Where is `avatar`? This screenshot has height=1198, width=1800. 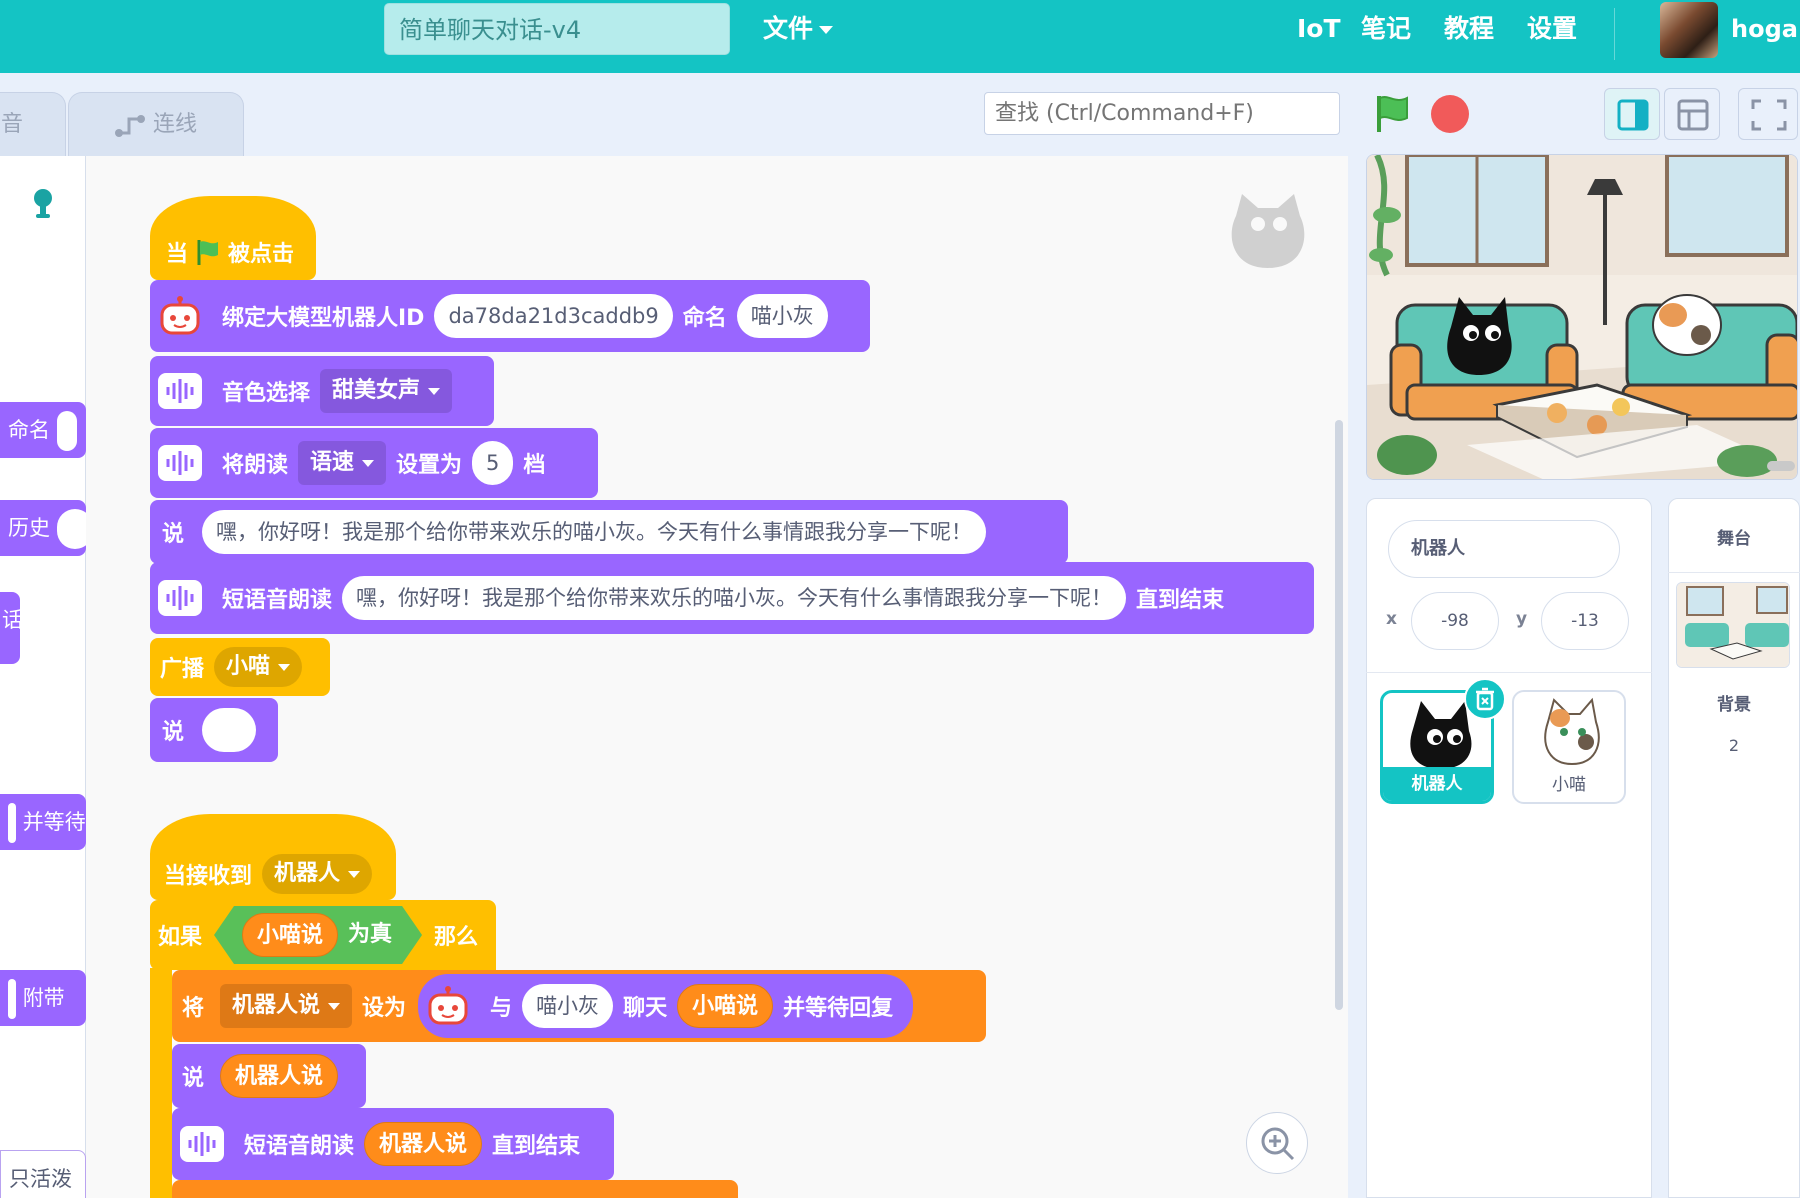
avatar is located at coordinates (1689, 30).